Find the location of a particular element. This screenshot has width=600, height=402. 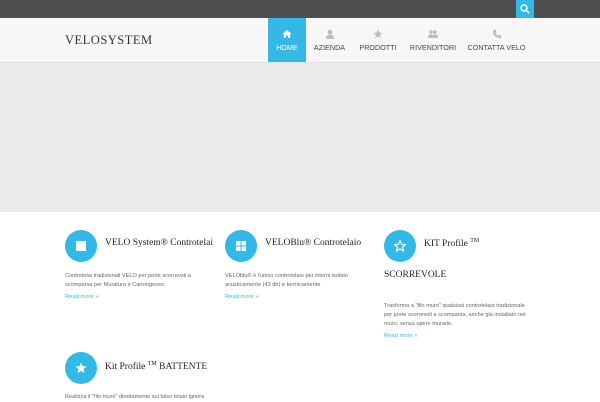

nav-item-rivenditori: RIVENDITORI is located at coordinates (433, 40).